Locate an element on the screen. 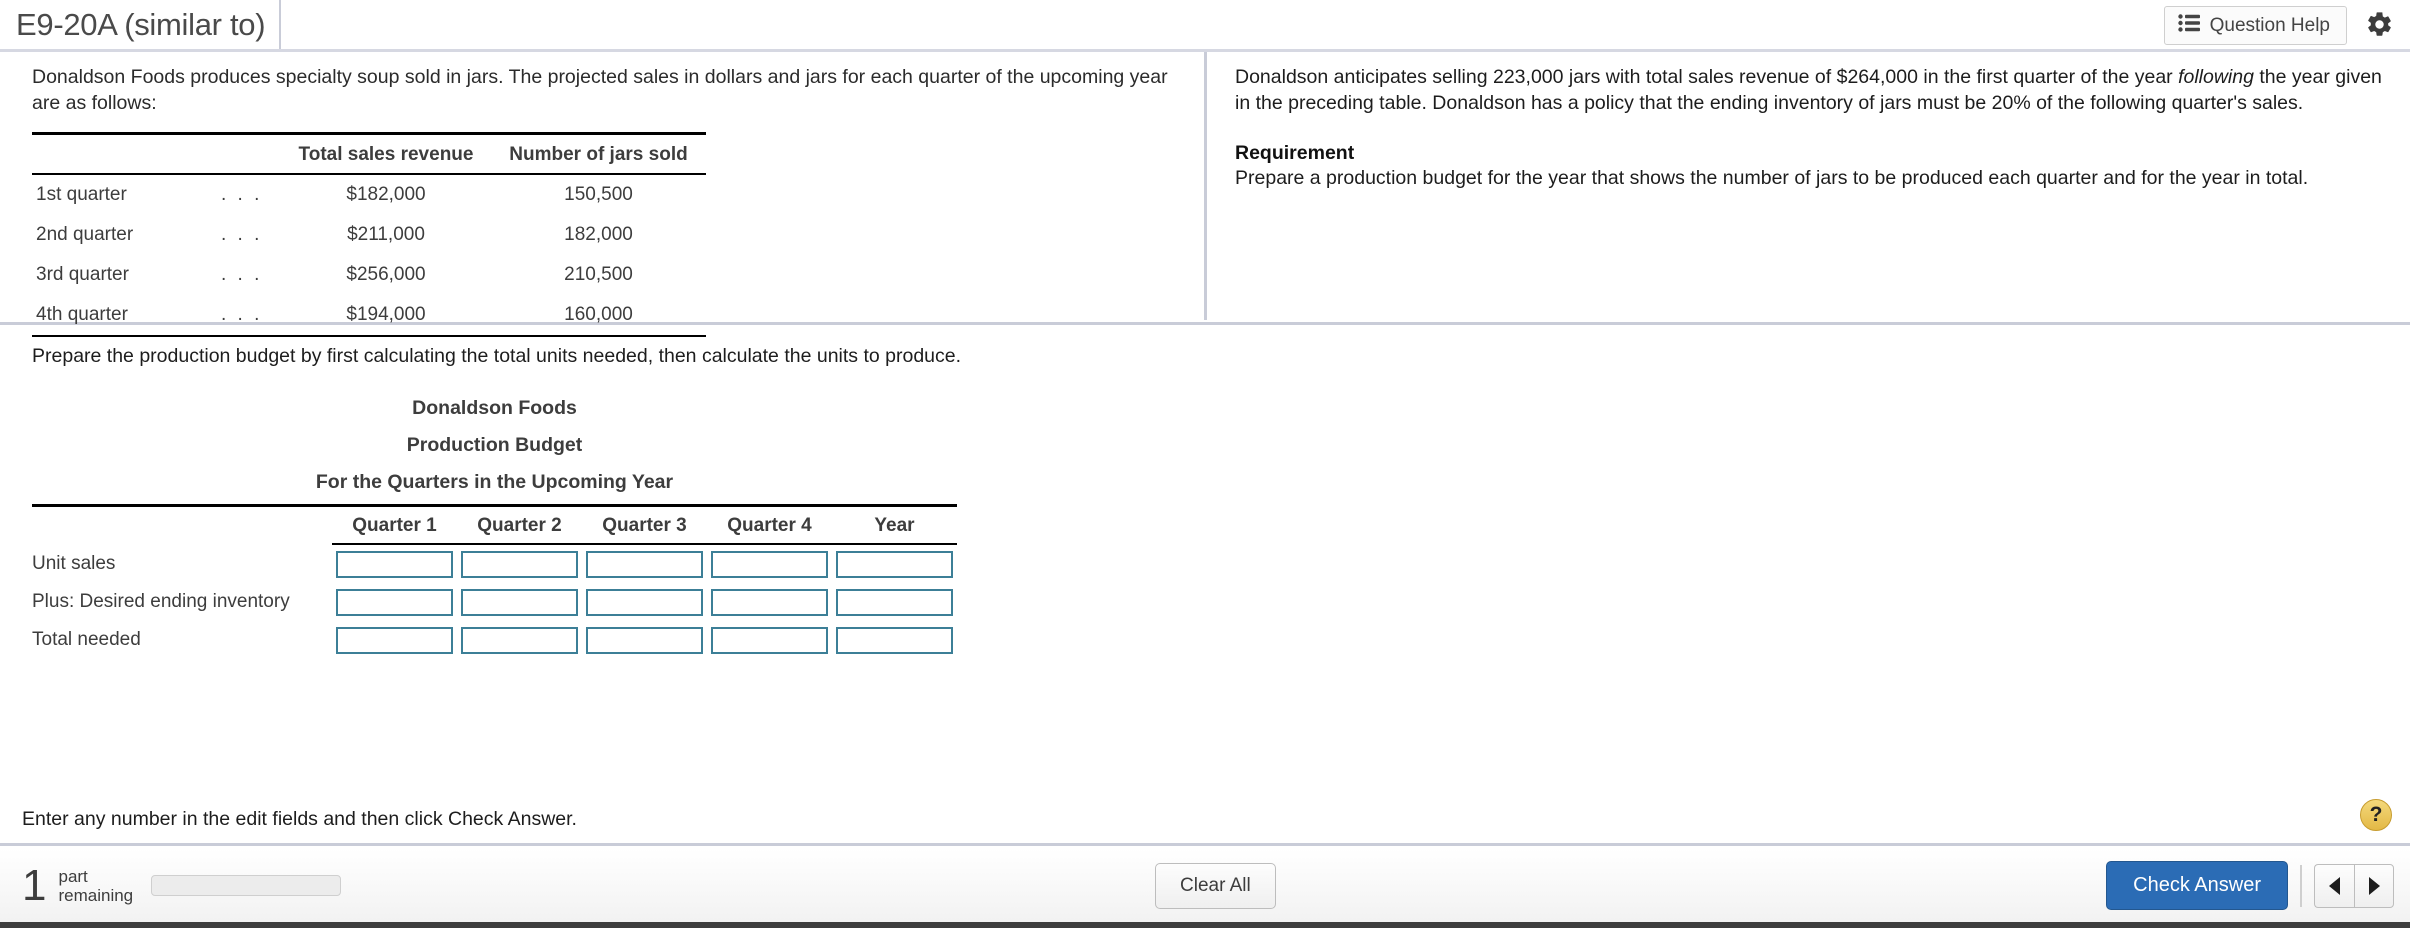 The image size is (2410, 928). input-total-needed-q1 is located at coordinates (394, 640).